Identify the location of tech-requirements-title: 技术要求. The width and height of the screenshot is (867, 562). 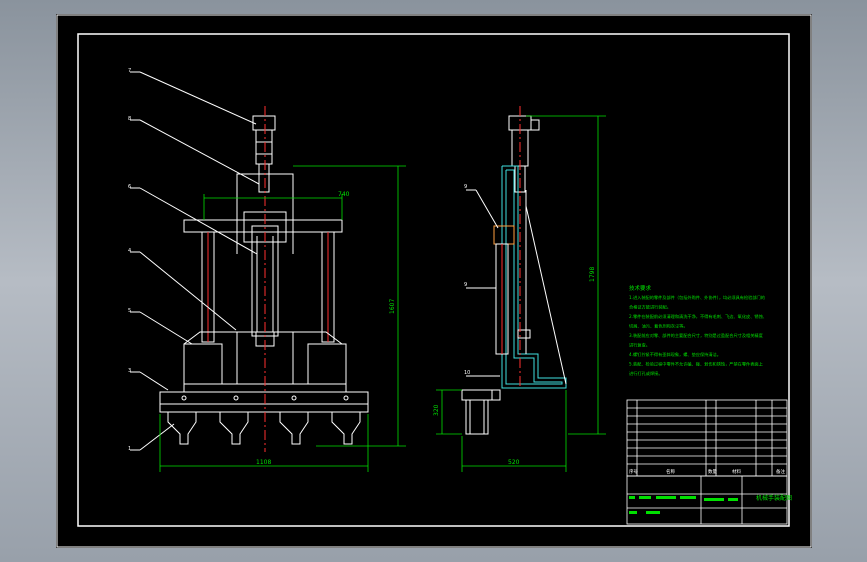
(640, 288).